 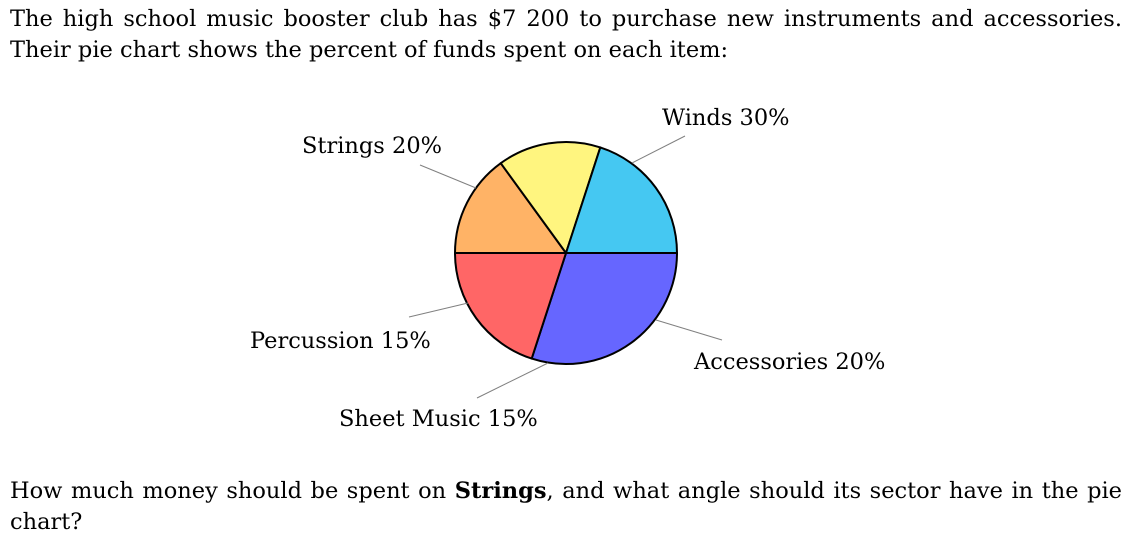 What do you see at coordinates (789, 362) in the screenshot?
I see `slice-label-accessories: Accessories 20%` at bounding box center [789, 362].